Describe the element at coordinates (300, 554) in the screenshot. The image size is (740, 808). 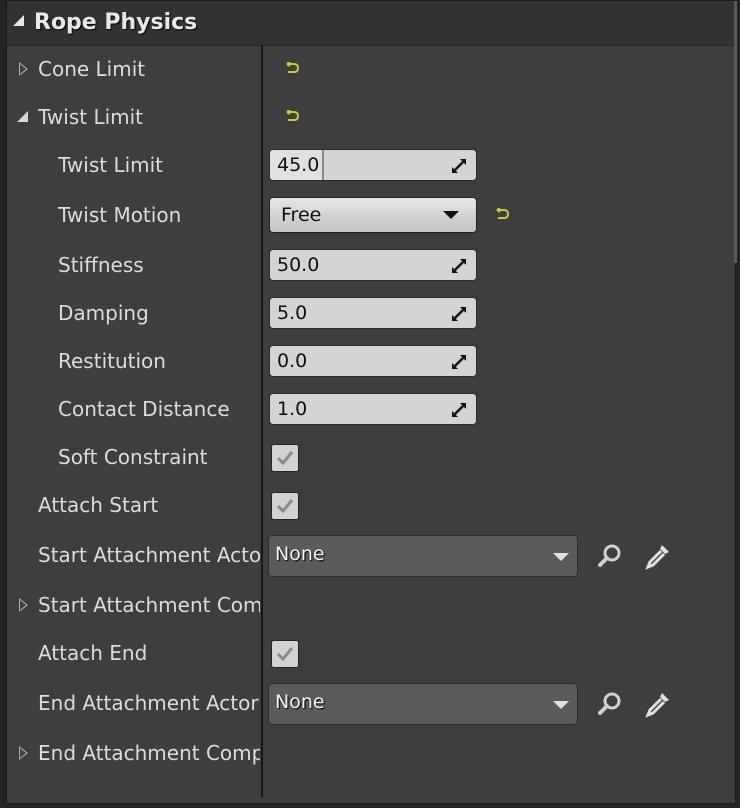
I see `start-attachment-actor-value: None` at that location.